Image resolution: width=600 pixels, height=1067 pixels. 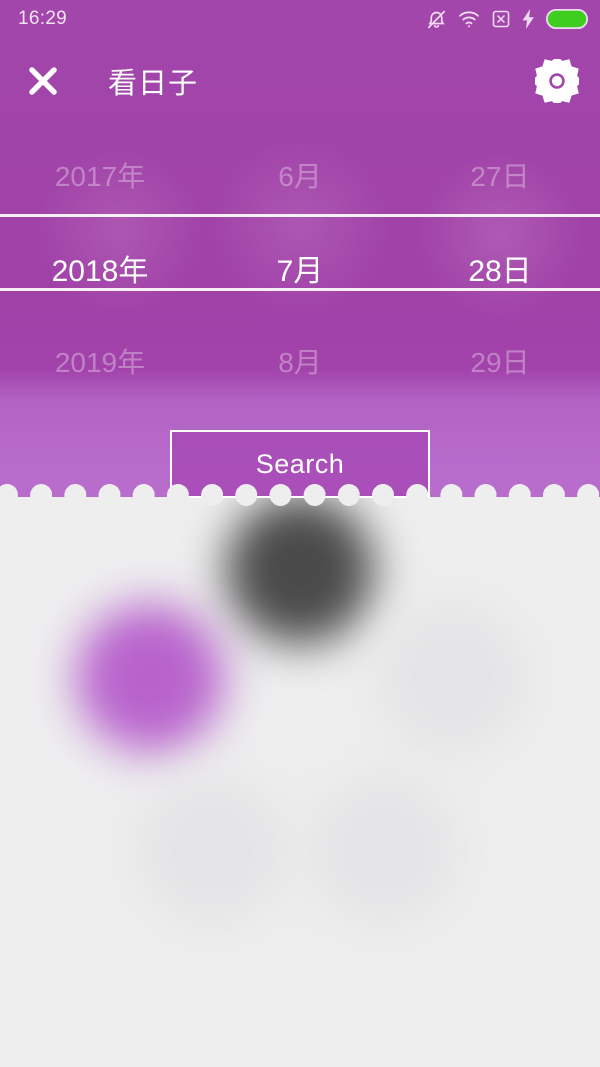 I want to click on battery-full-icon, so click(x=567, y=19).